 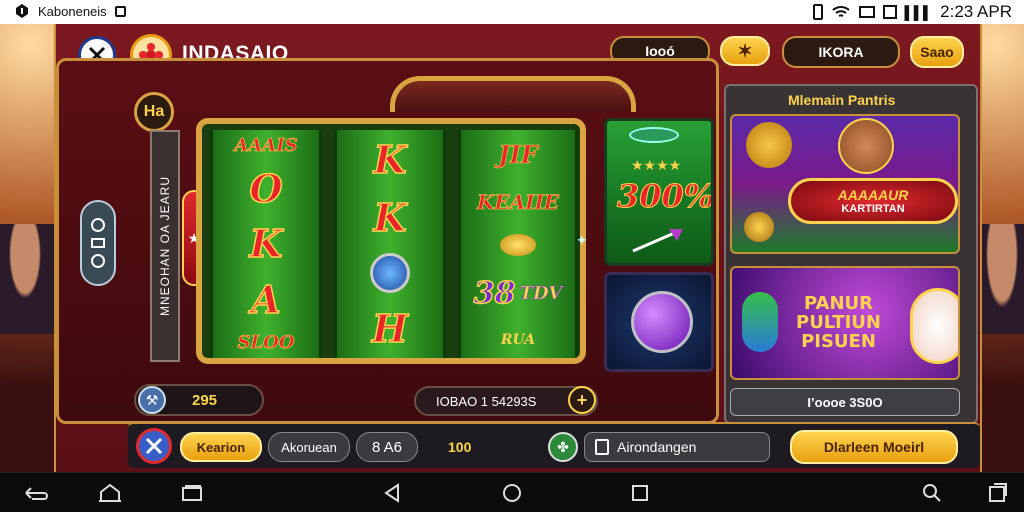 What do you see at coordinates (387, 447) in the screenshot?
I see `bet-level-display: 8 A6` at bounding box center [387, 447].